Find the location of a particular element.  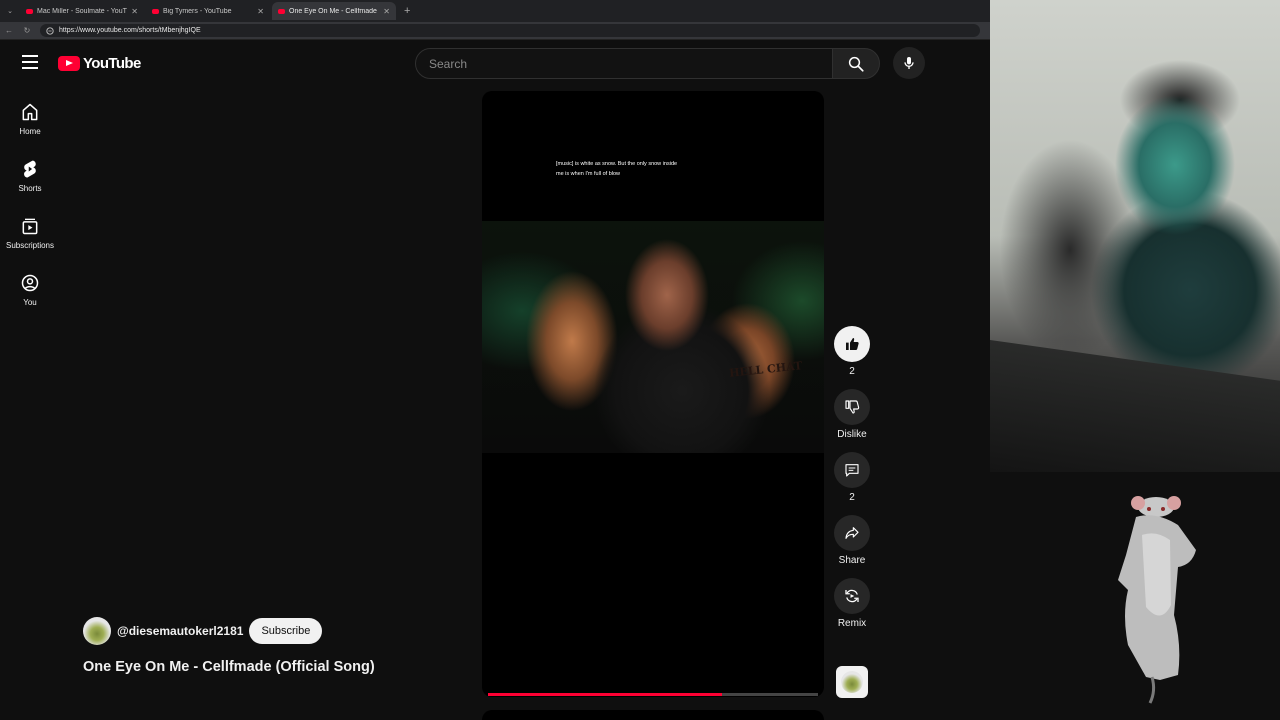

share-button is located at coordinates (852, 533).